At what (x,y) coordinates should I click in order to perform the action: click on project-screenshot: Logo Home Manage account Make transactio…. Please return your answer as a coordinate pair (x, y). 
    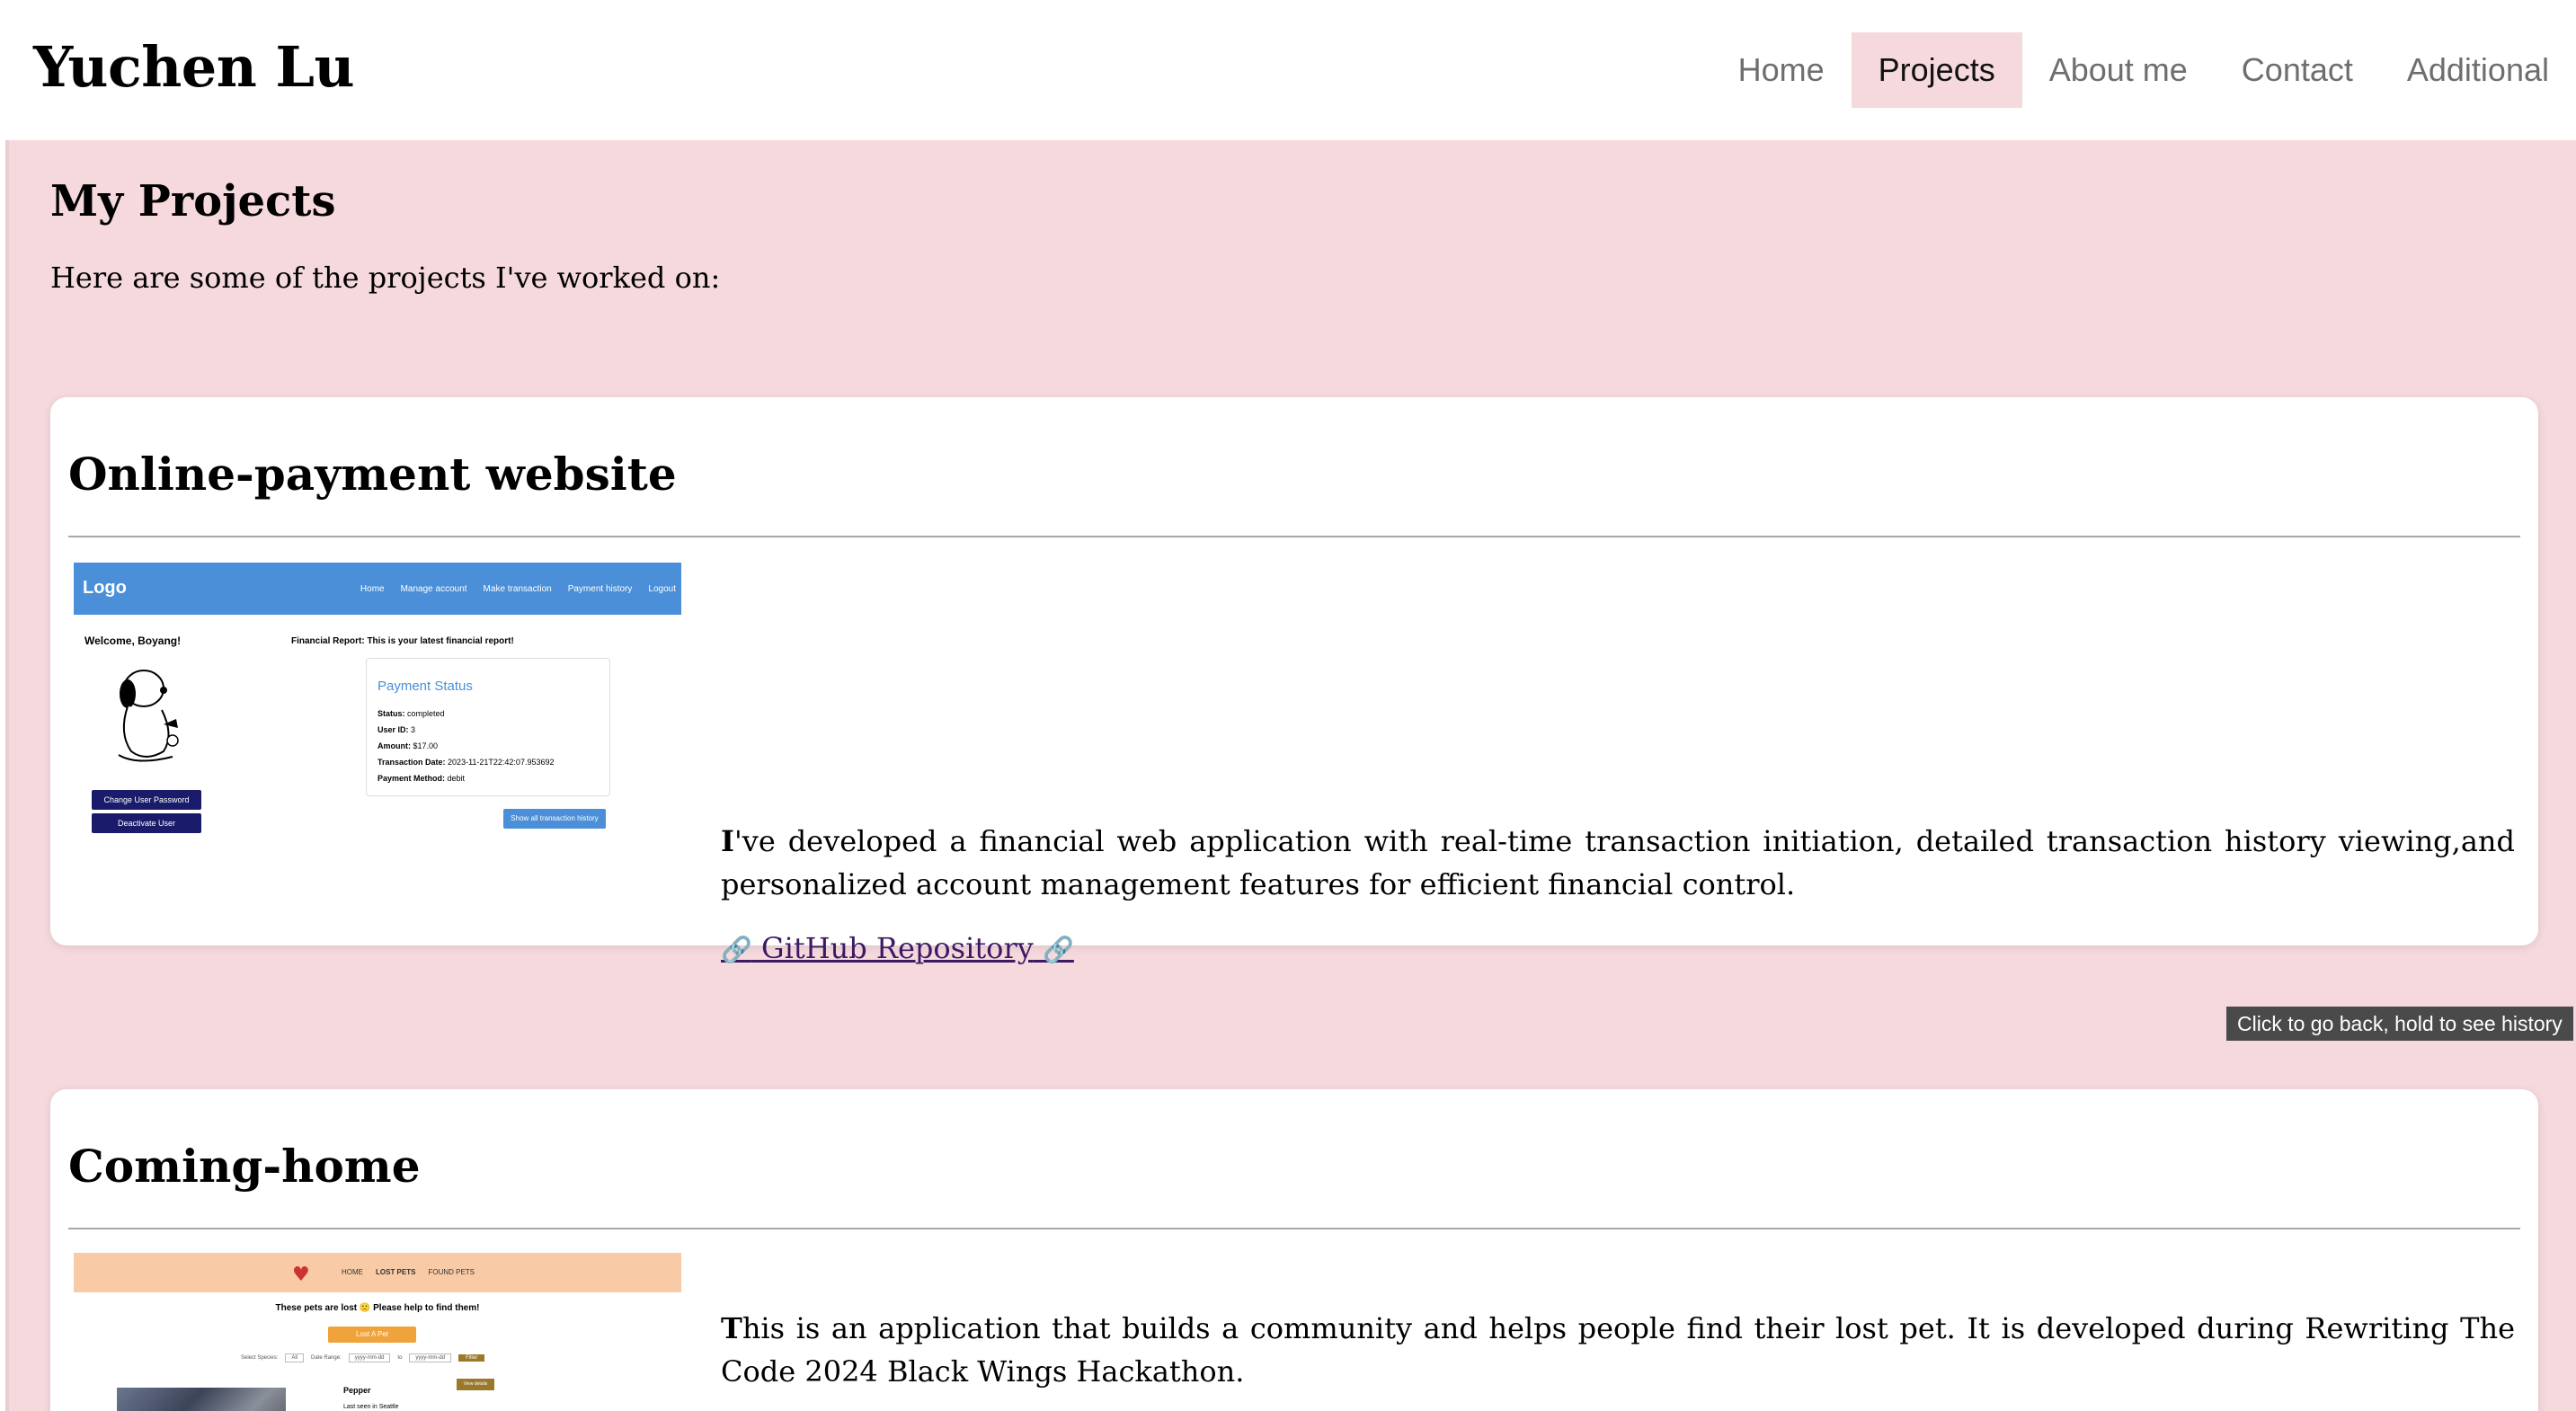
    Looking at the image, I should click on (377, 707).